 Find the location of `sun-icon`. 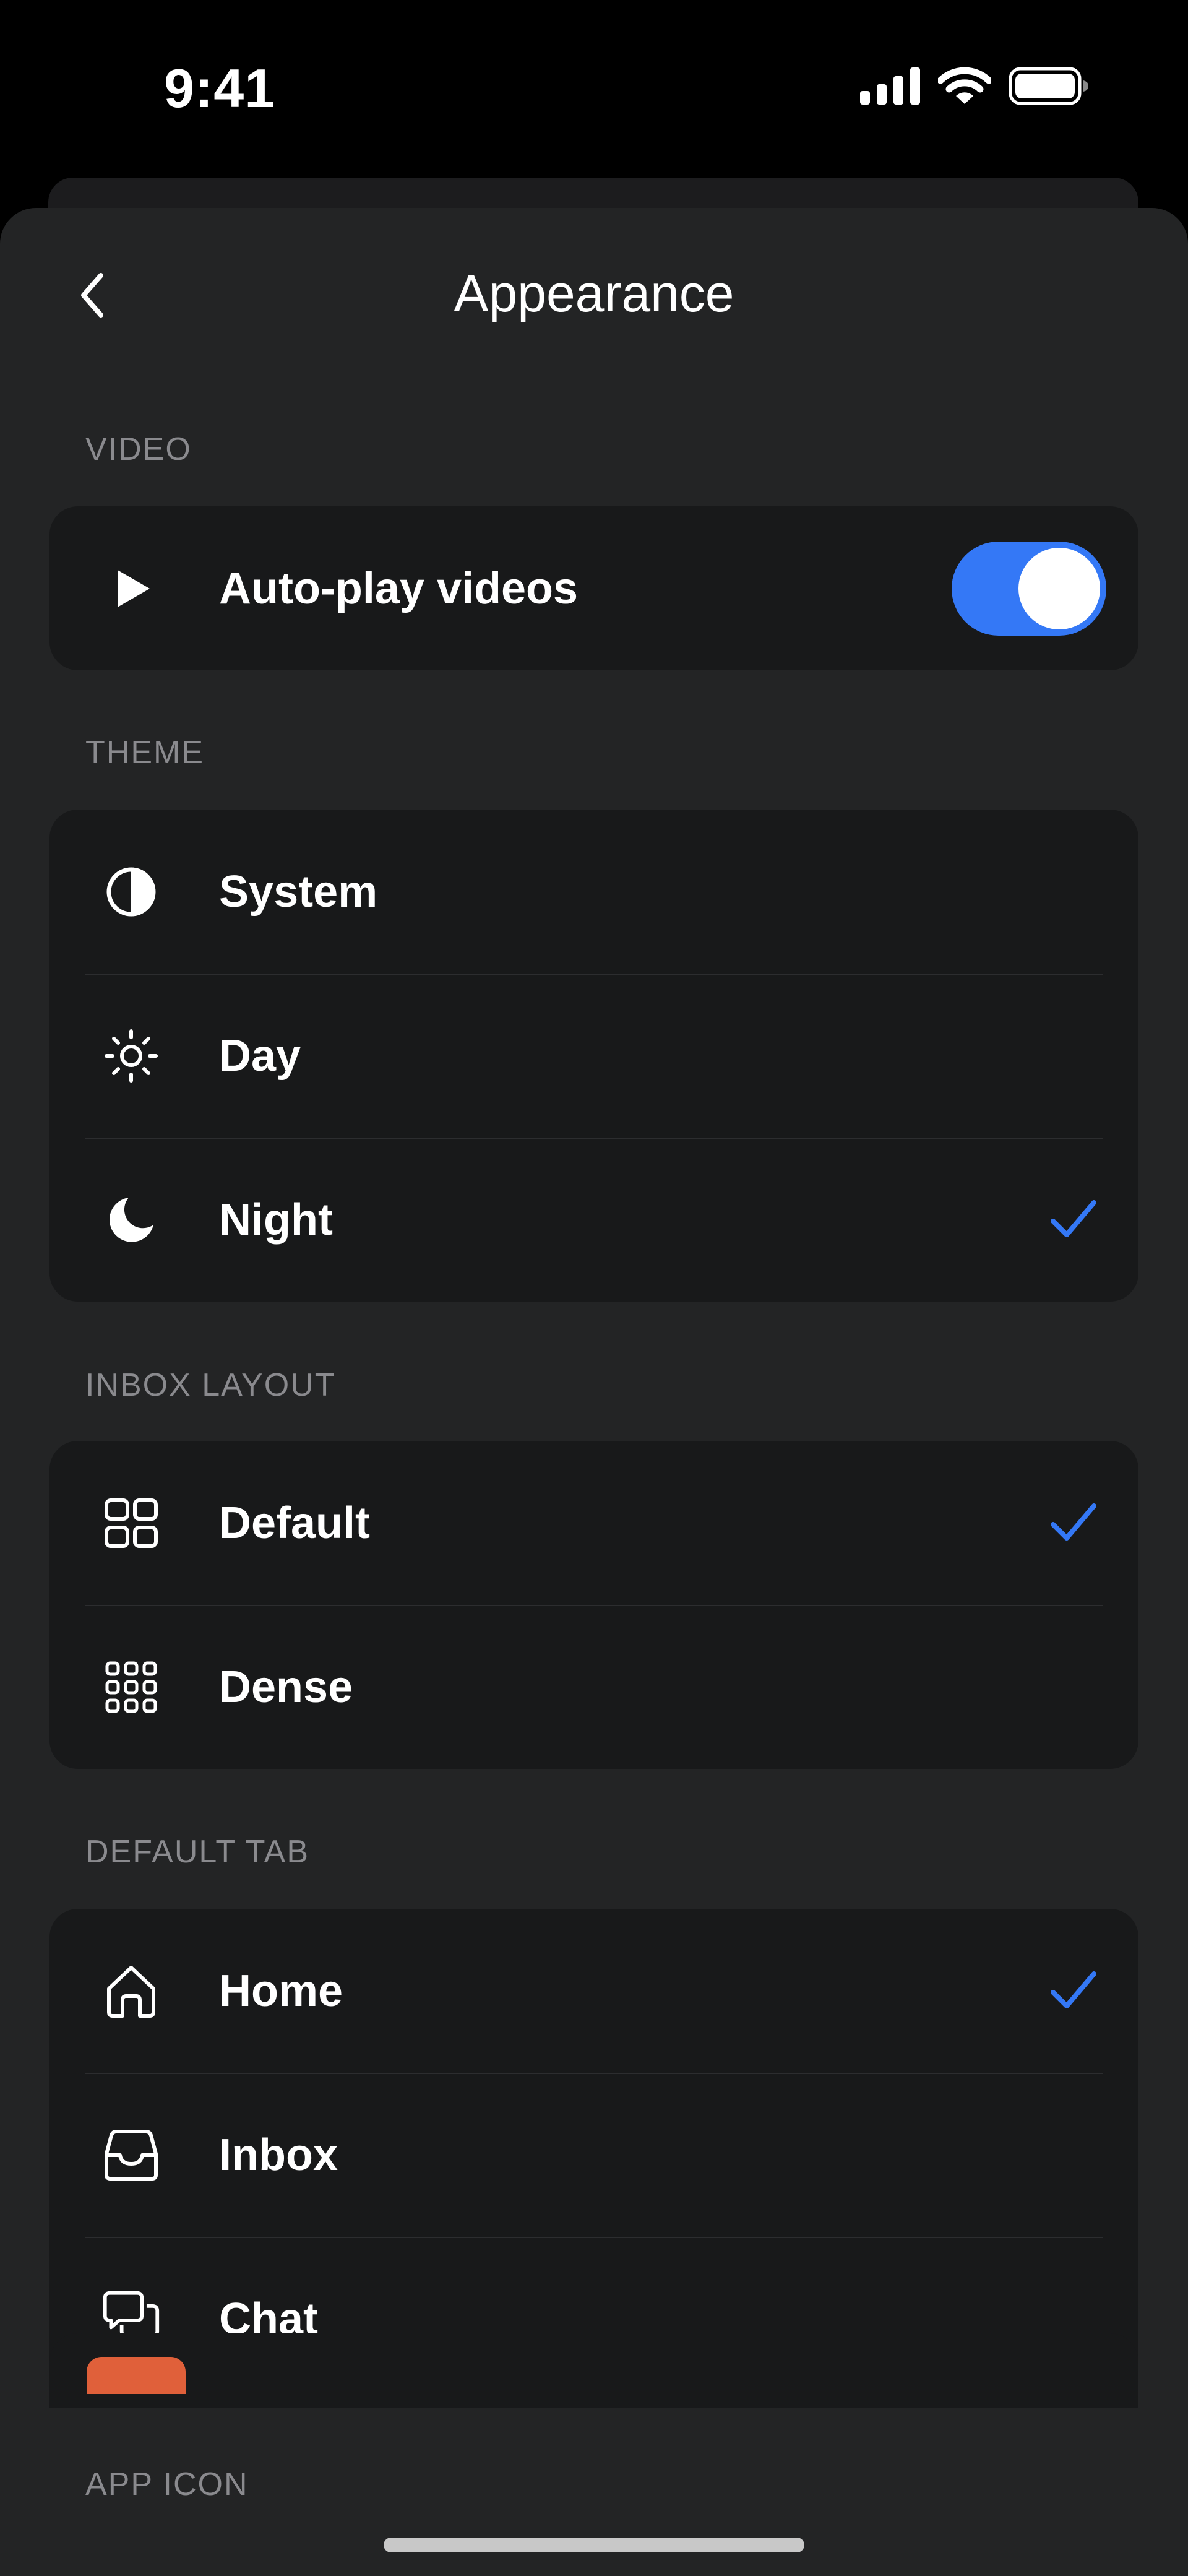

sun-icon is located at coordinates (131, 1056).